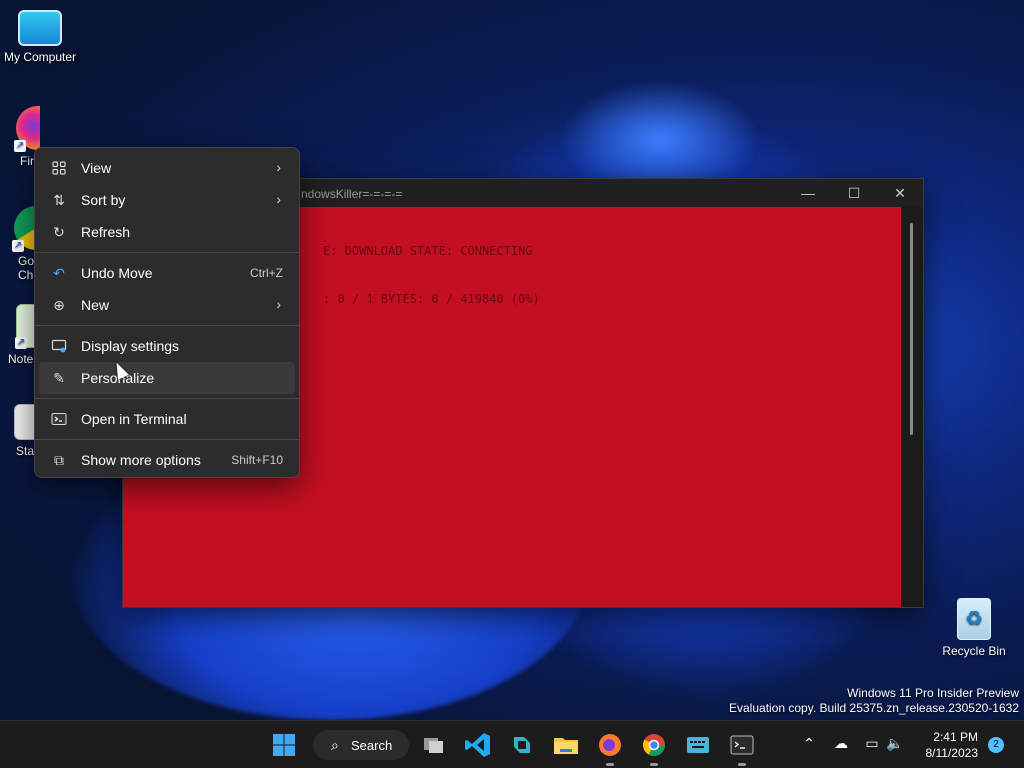  What do you see at coordinates (266, 273) in the screenshot?
I see `menu-item-shortcut: Ctrl+Z` at bounding box center [266, 273].